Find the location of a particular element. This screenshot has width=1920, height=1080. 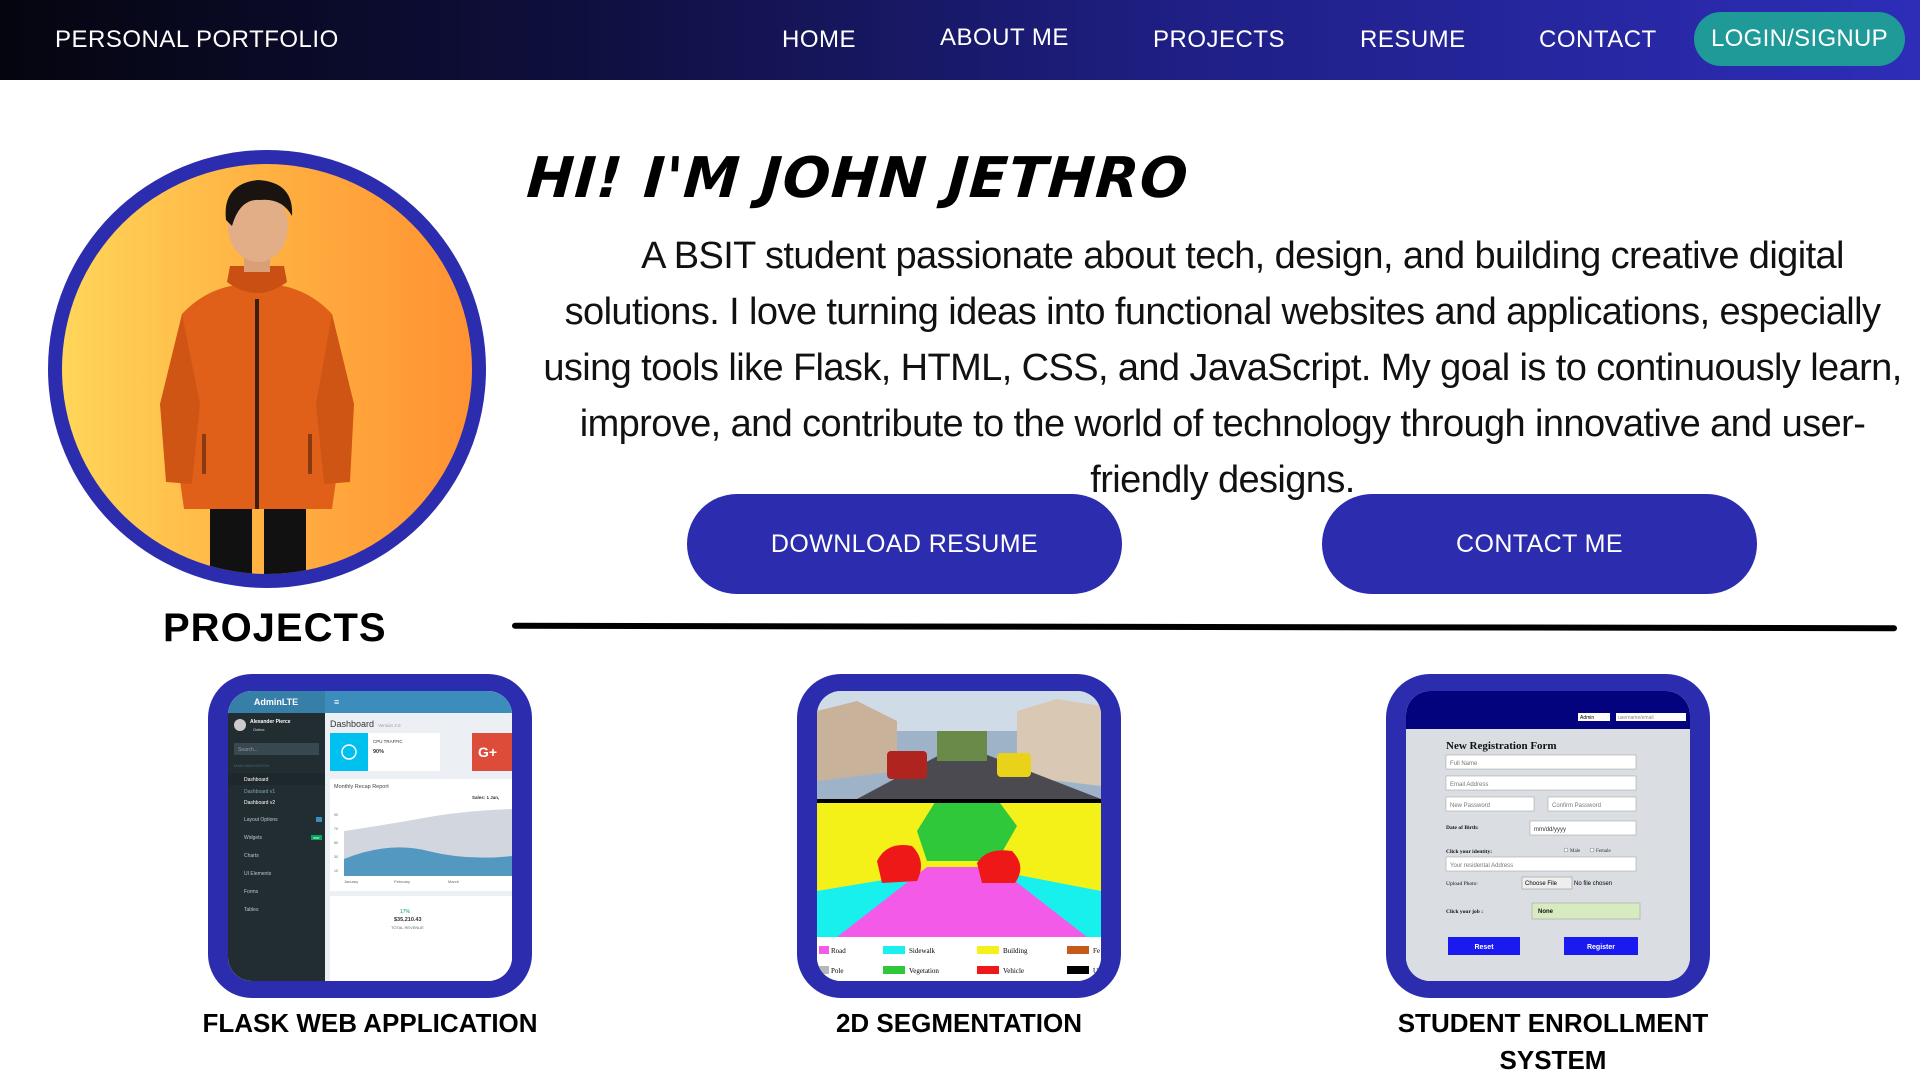

admin-badge-new: new is located at coordinates (316, 838).